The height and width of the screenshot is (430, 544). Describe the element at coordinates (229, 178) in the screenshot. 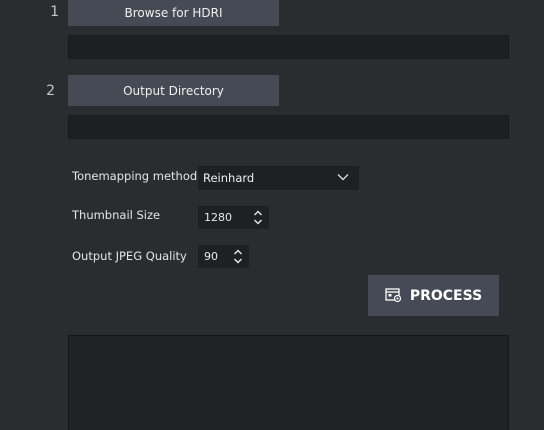

I see `tonemapping-value: Reinhard` at that location.